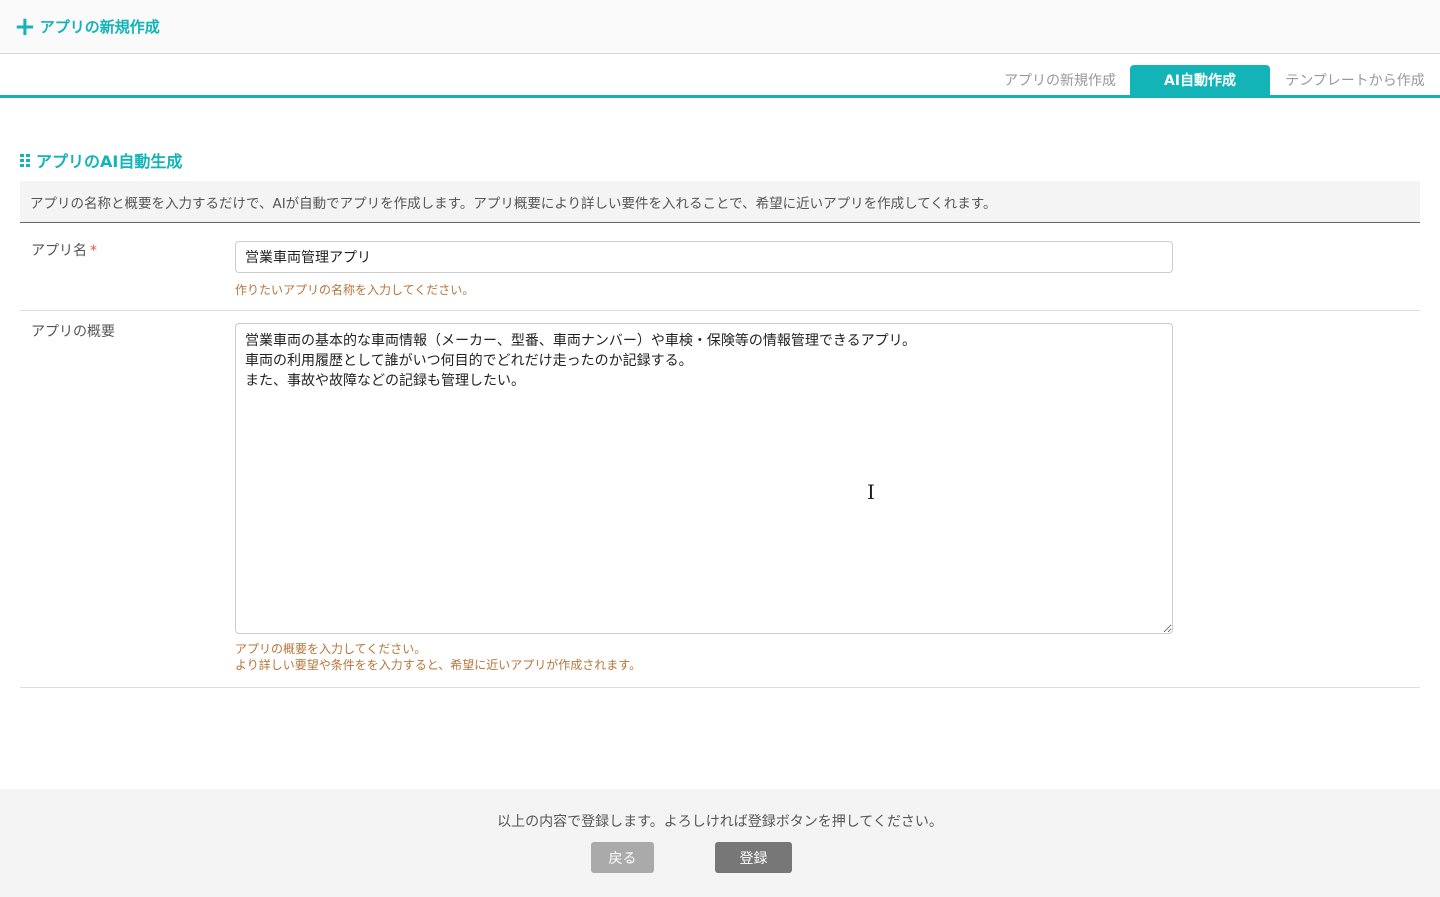  What do you see at coordinates (25, 160) in the screenshot?
I see `grip-icon` at bounding box center [25, 160].